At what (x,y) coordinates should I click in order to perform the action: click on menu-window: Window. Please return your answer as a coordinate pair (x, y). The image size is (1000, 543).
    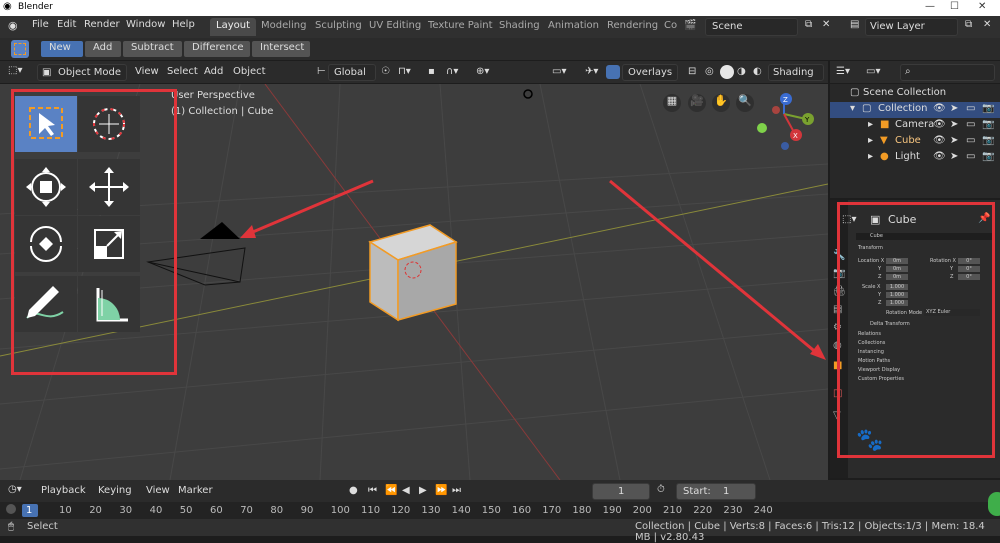
    Looking at the image, I should click on (145, 24).